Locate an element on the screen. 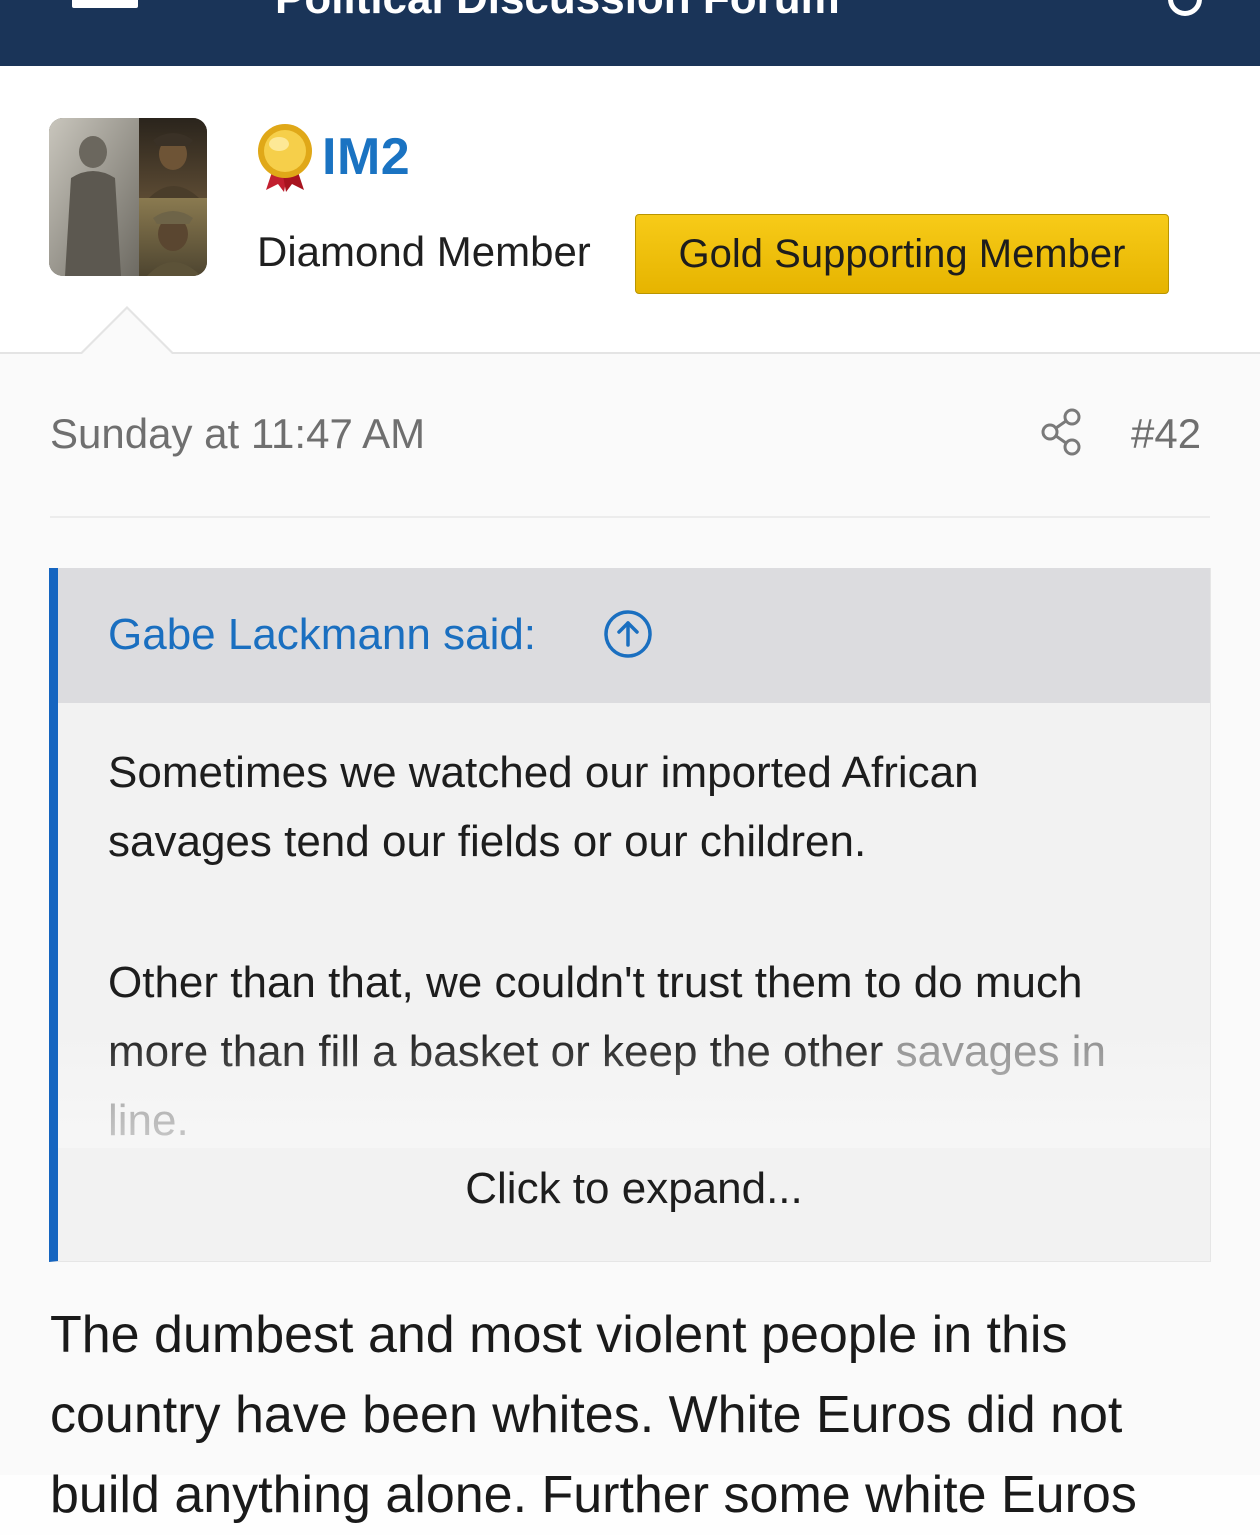 The width and height of the screenshot is (1260, 1535). gold-medal-icon is located at coordinates (285, 158).